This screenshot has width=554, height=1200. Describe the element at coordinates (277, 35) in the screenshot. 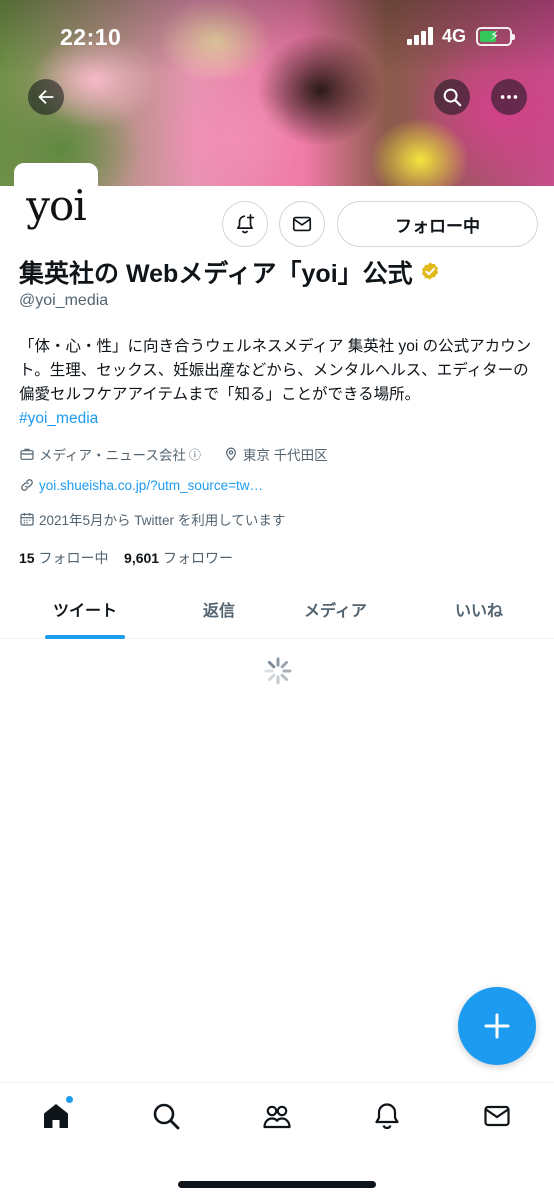

I see `status-bar: 22:10 4G ⚡` at that location.